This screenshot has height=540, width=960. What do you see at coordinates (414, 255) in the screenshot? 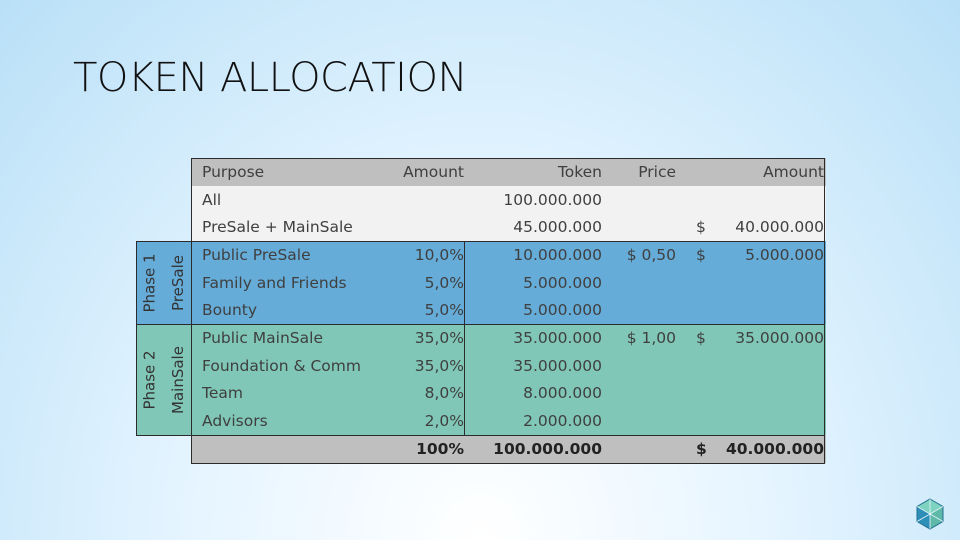
I see `row-percent: 10,0%` at bounding box center [414, 255].